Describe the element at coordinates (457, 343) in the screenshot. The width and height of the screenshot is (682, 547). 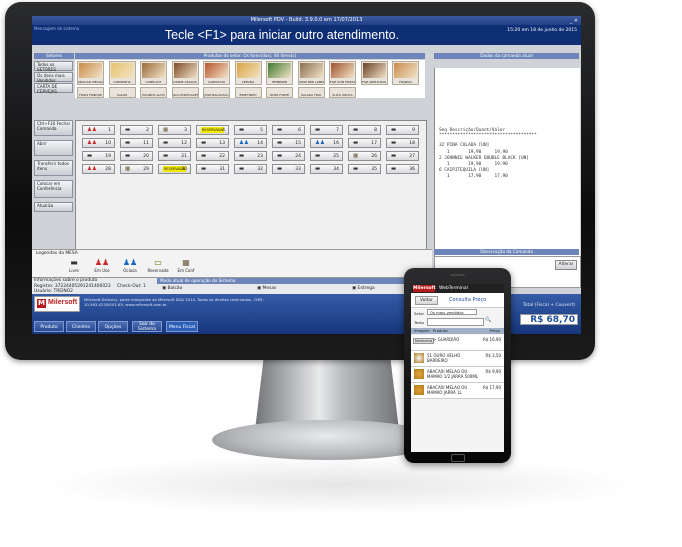
I see `phone-list-item: Nenhuma > GUARDIÃO R$ 16,90` at that location.